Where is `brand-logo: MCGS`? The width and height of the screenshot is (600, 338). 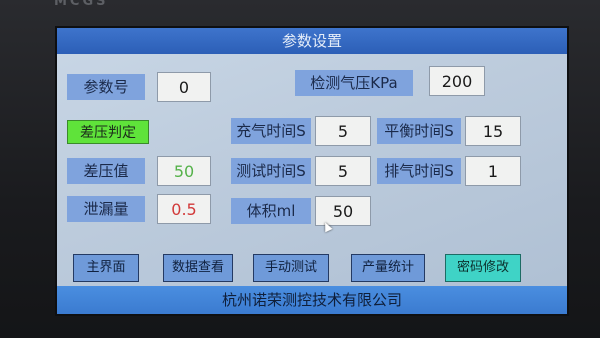
brand-logo: MCGS is located at coordinates (81, 4).